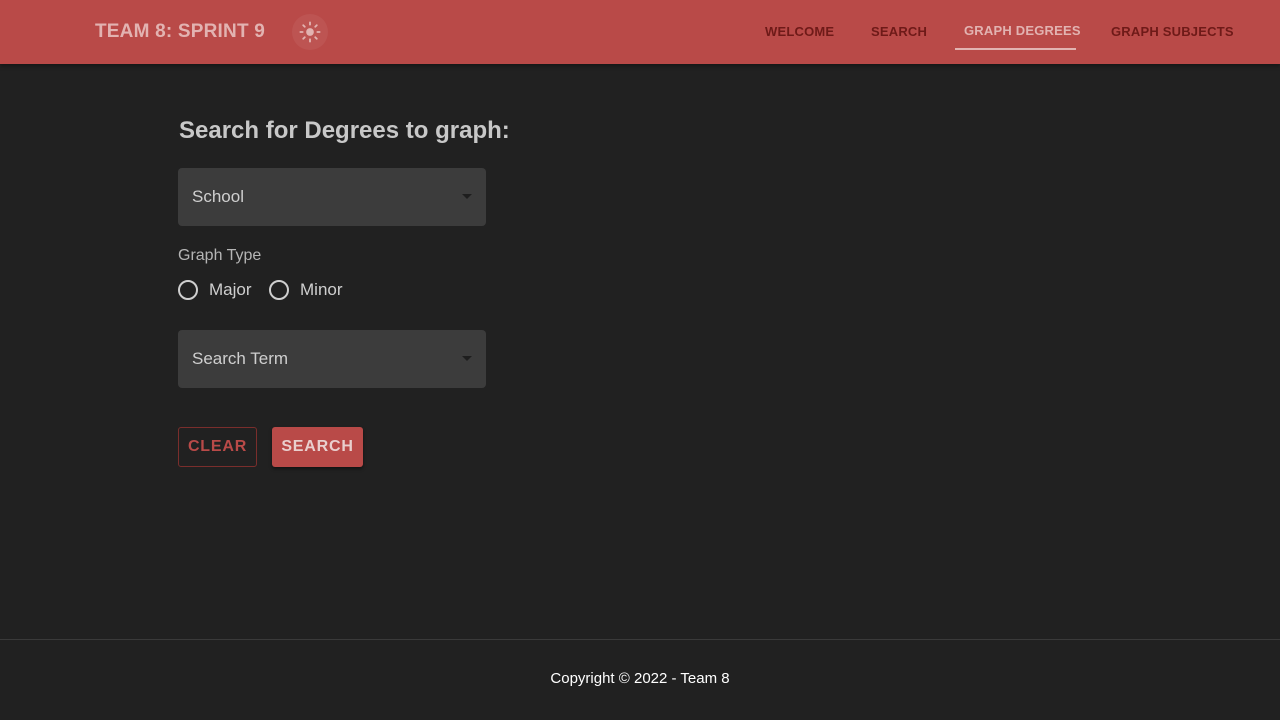 This screenshot has height=720, width=1280. What do you see at coordinates (180, 31) in the screenshot?
I see `app-title: TEAM 8: SPRINT 9` at bounding box center [180, 31].